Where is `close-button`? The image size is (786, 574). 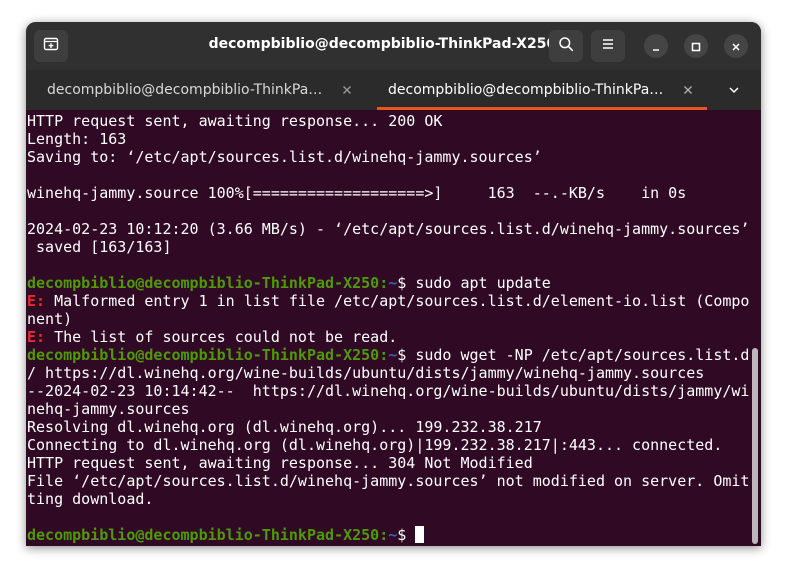
close-button is located at coordinates (736, 46).